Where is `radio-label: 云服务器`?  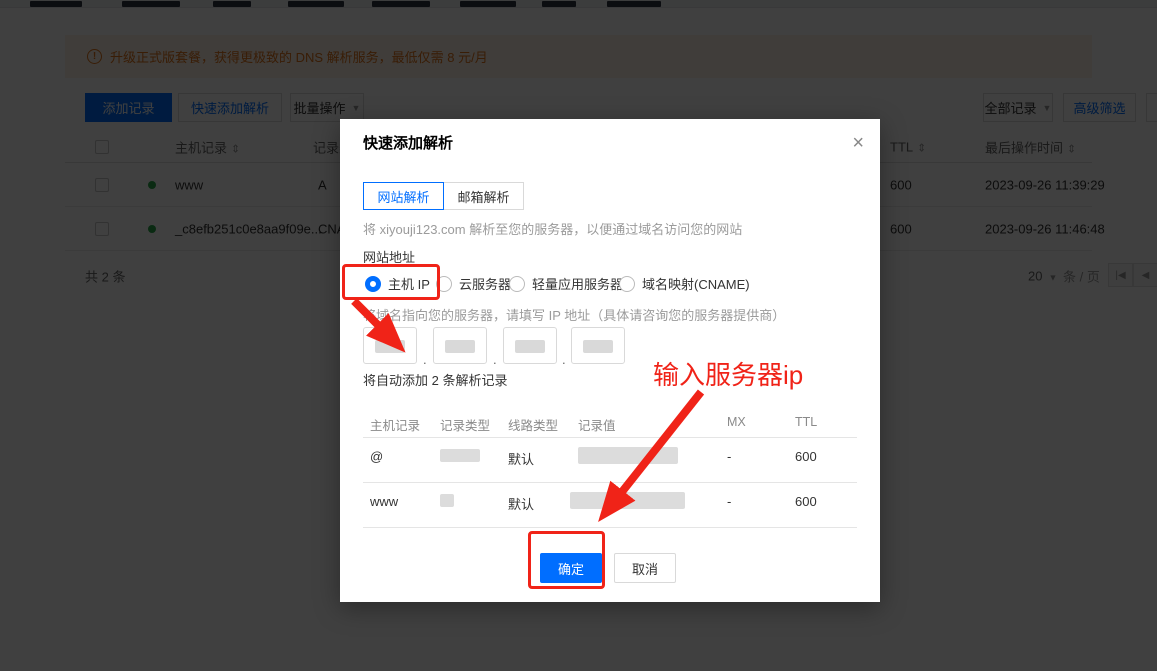
radio-label: 云服务器 is located at coordinates (485, 284).